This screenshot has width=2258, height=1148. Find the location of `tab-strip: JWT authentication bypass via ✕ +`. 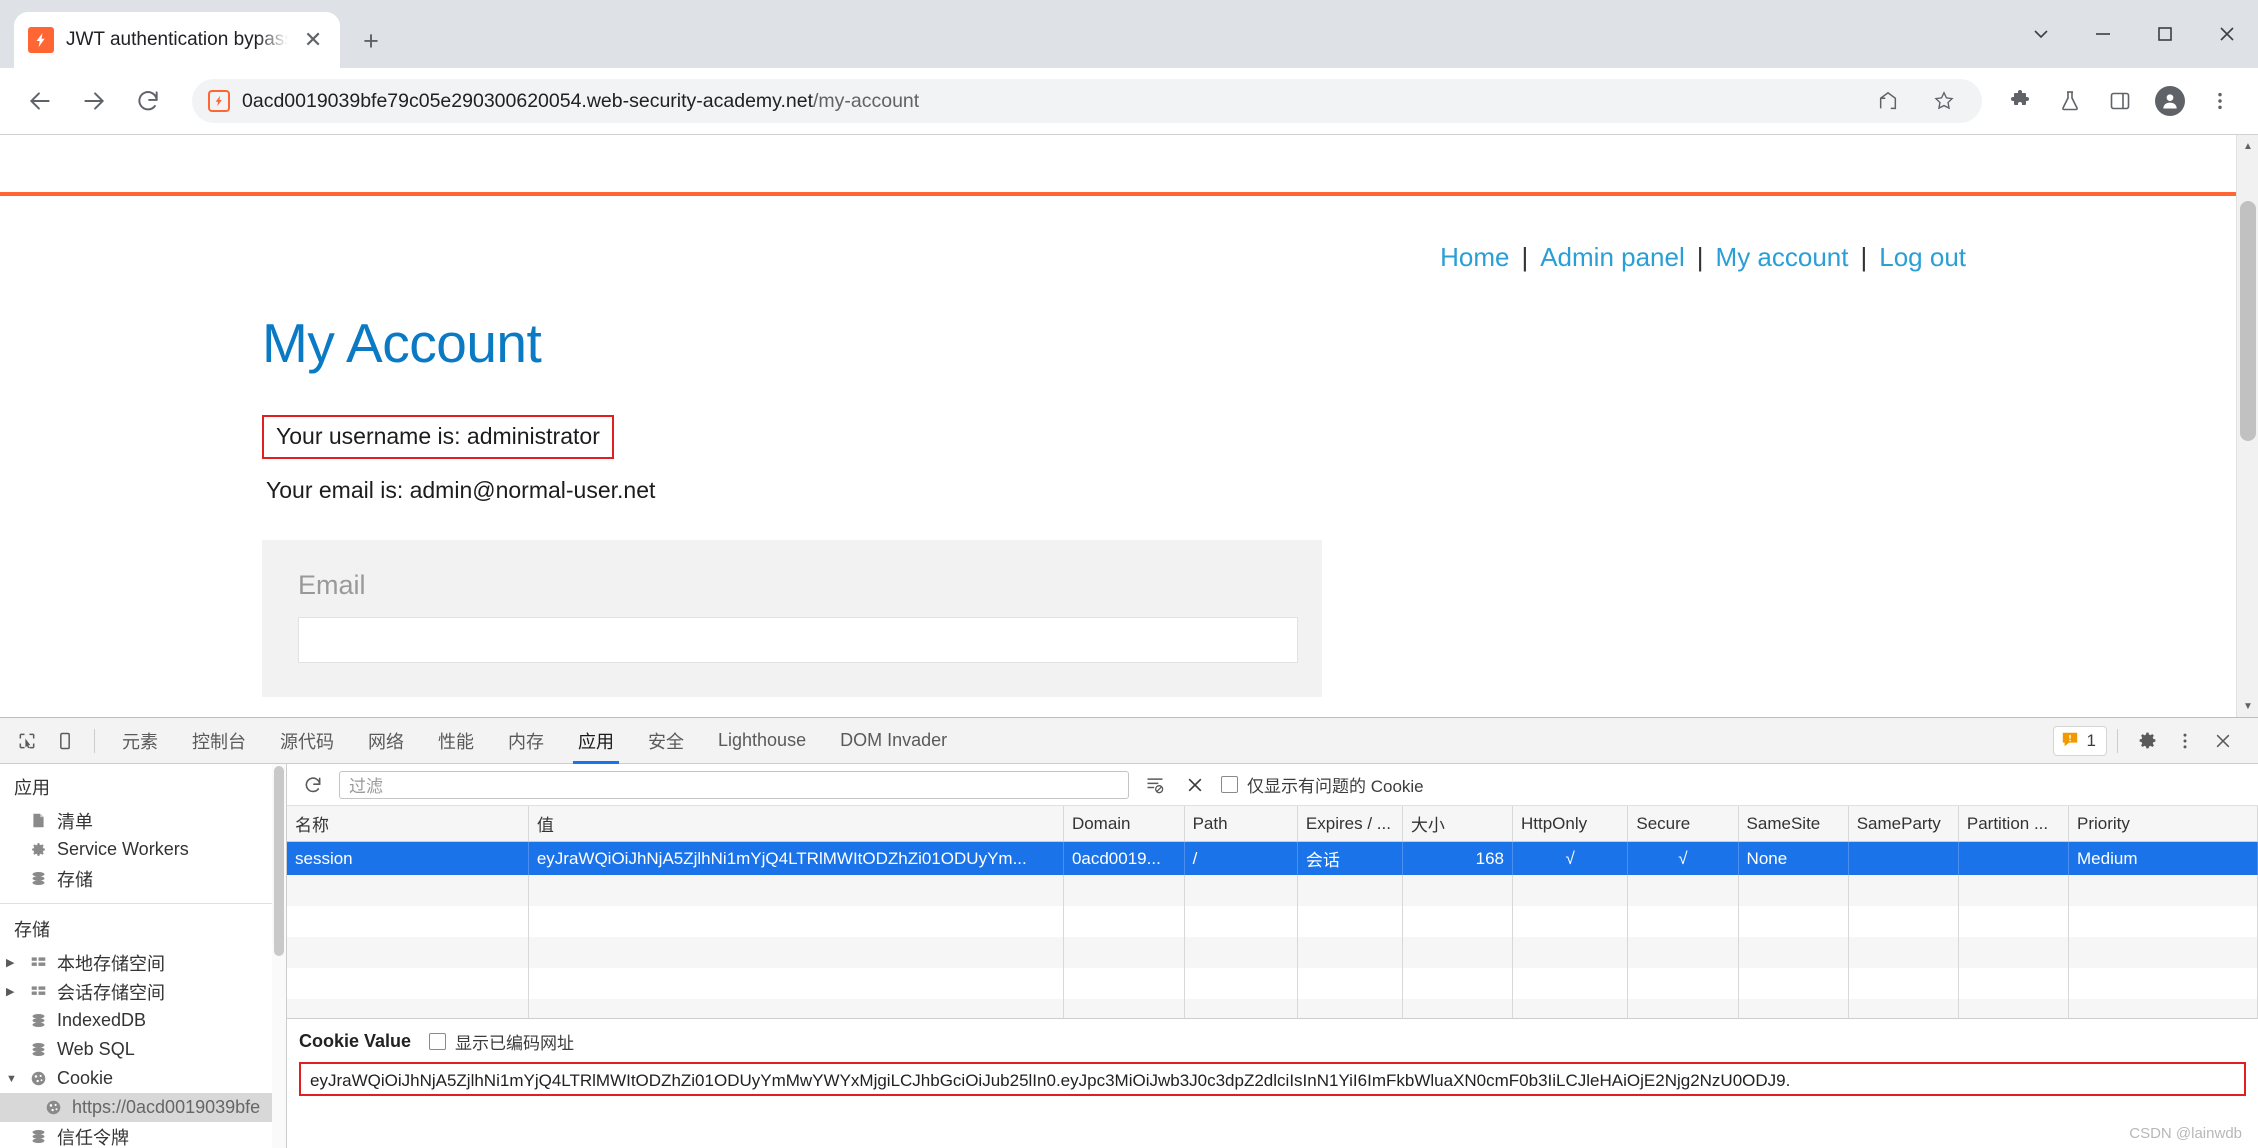

tab-strip: JWT authentication bypass via ✕ + is located at coordinates (1129, 34).